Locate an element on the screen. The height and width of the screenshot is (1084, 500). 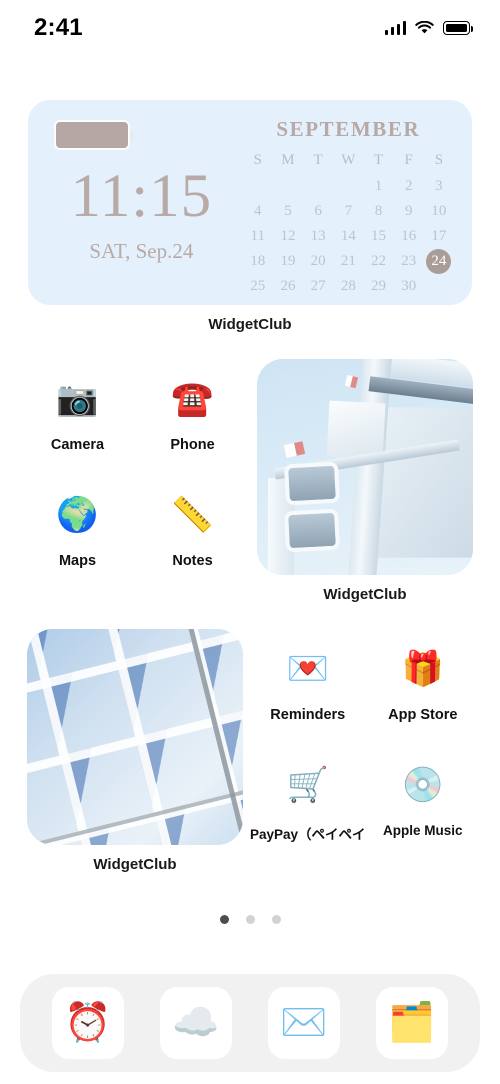
app-phone: ☎️ Phone is located at coordinates (192, 417).